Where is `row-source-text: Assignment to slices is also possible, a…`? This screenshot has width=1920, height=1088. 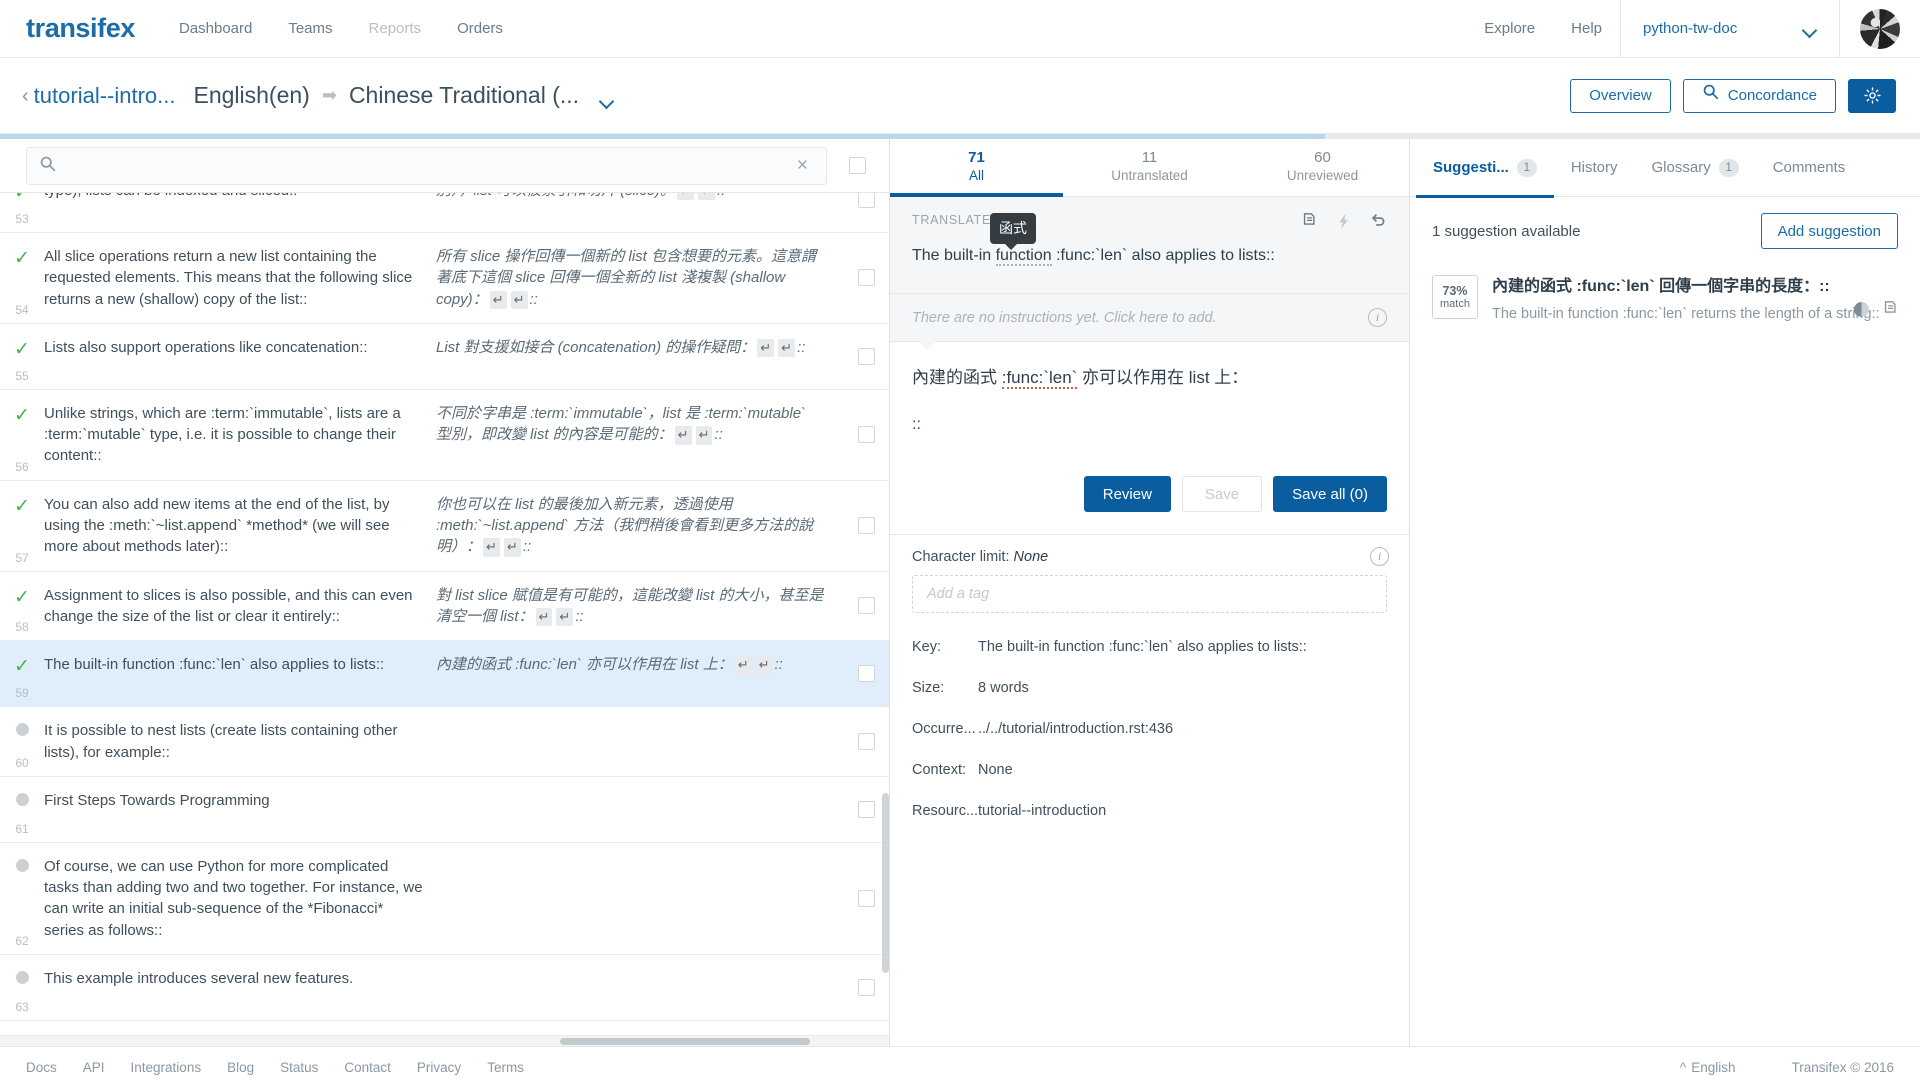 row-source-text: Assignment to slices is also possible, a… is located at coordinates (240, 606).